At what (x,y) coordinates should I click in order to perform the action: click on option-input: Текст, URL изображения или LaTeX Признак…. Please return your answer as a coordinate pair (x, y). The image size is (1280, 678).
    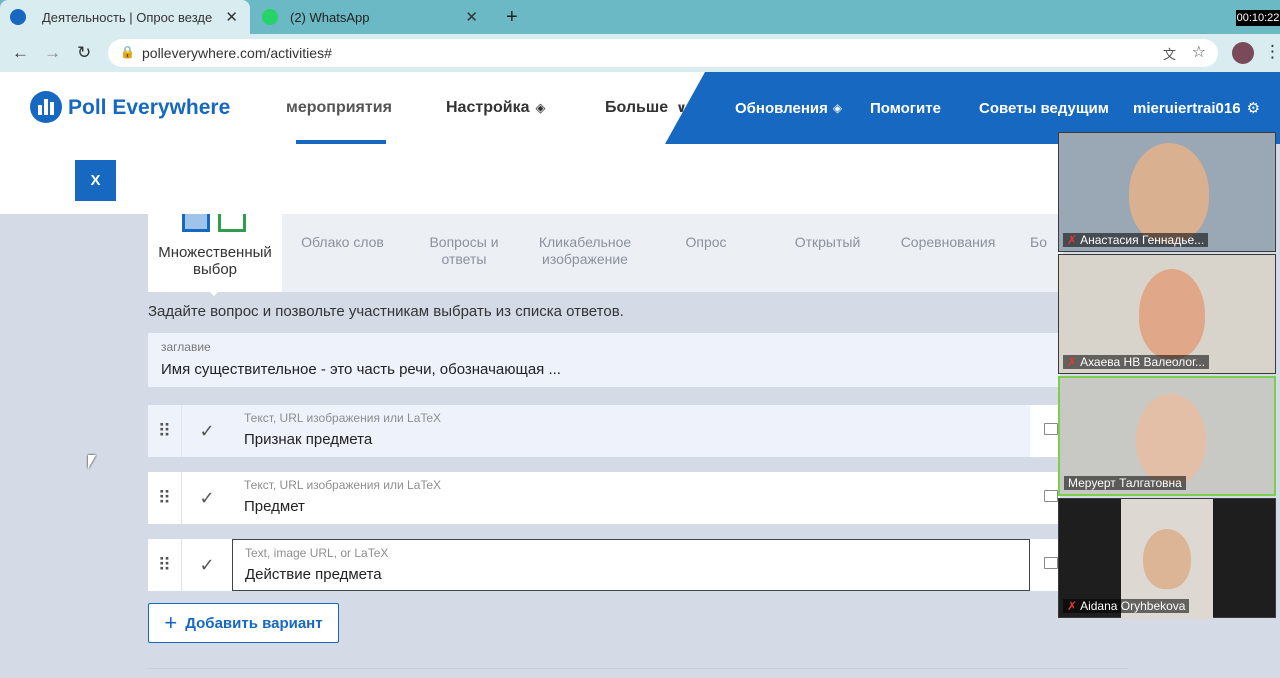
    Looking at the image, I should click on (631, 431).